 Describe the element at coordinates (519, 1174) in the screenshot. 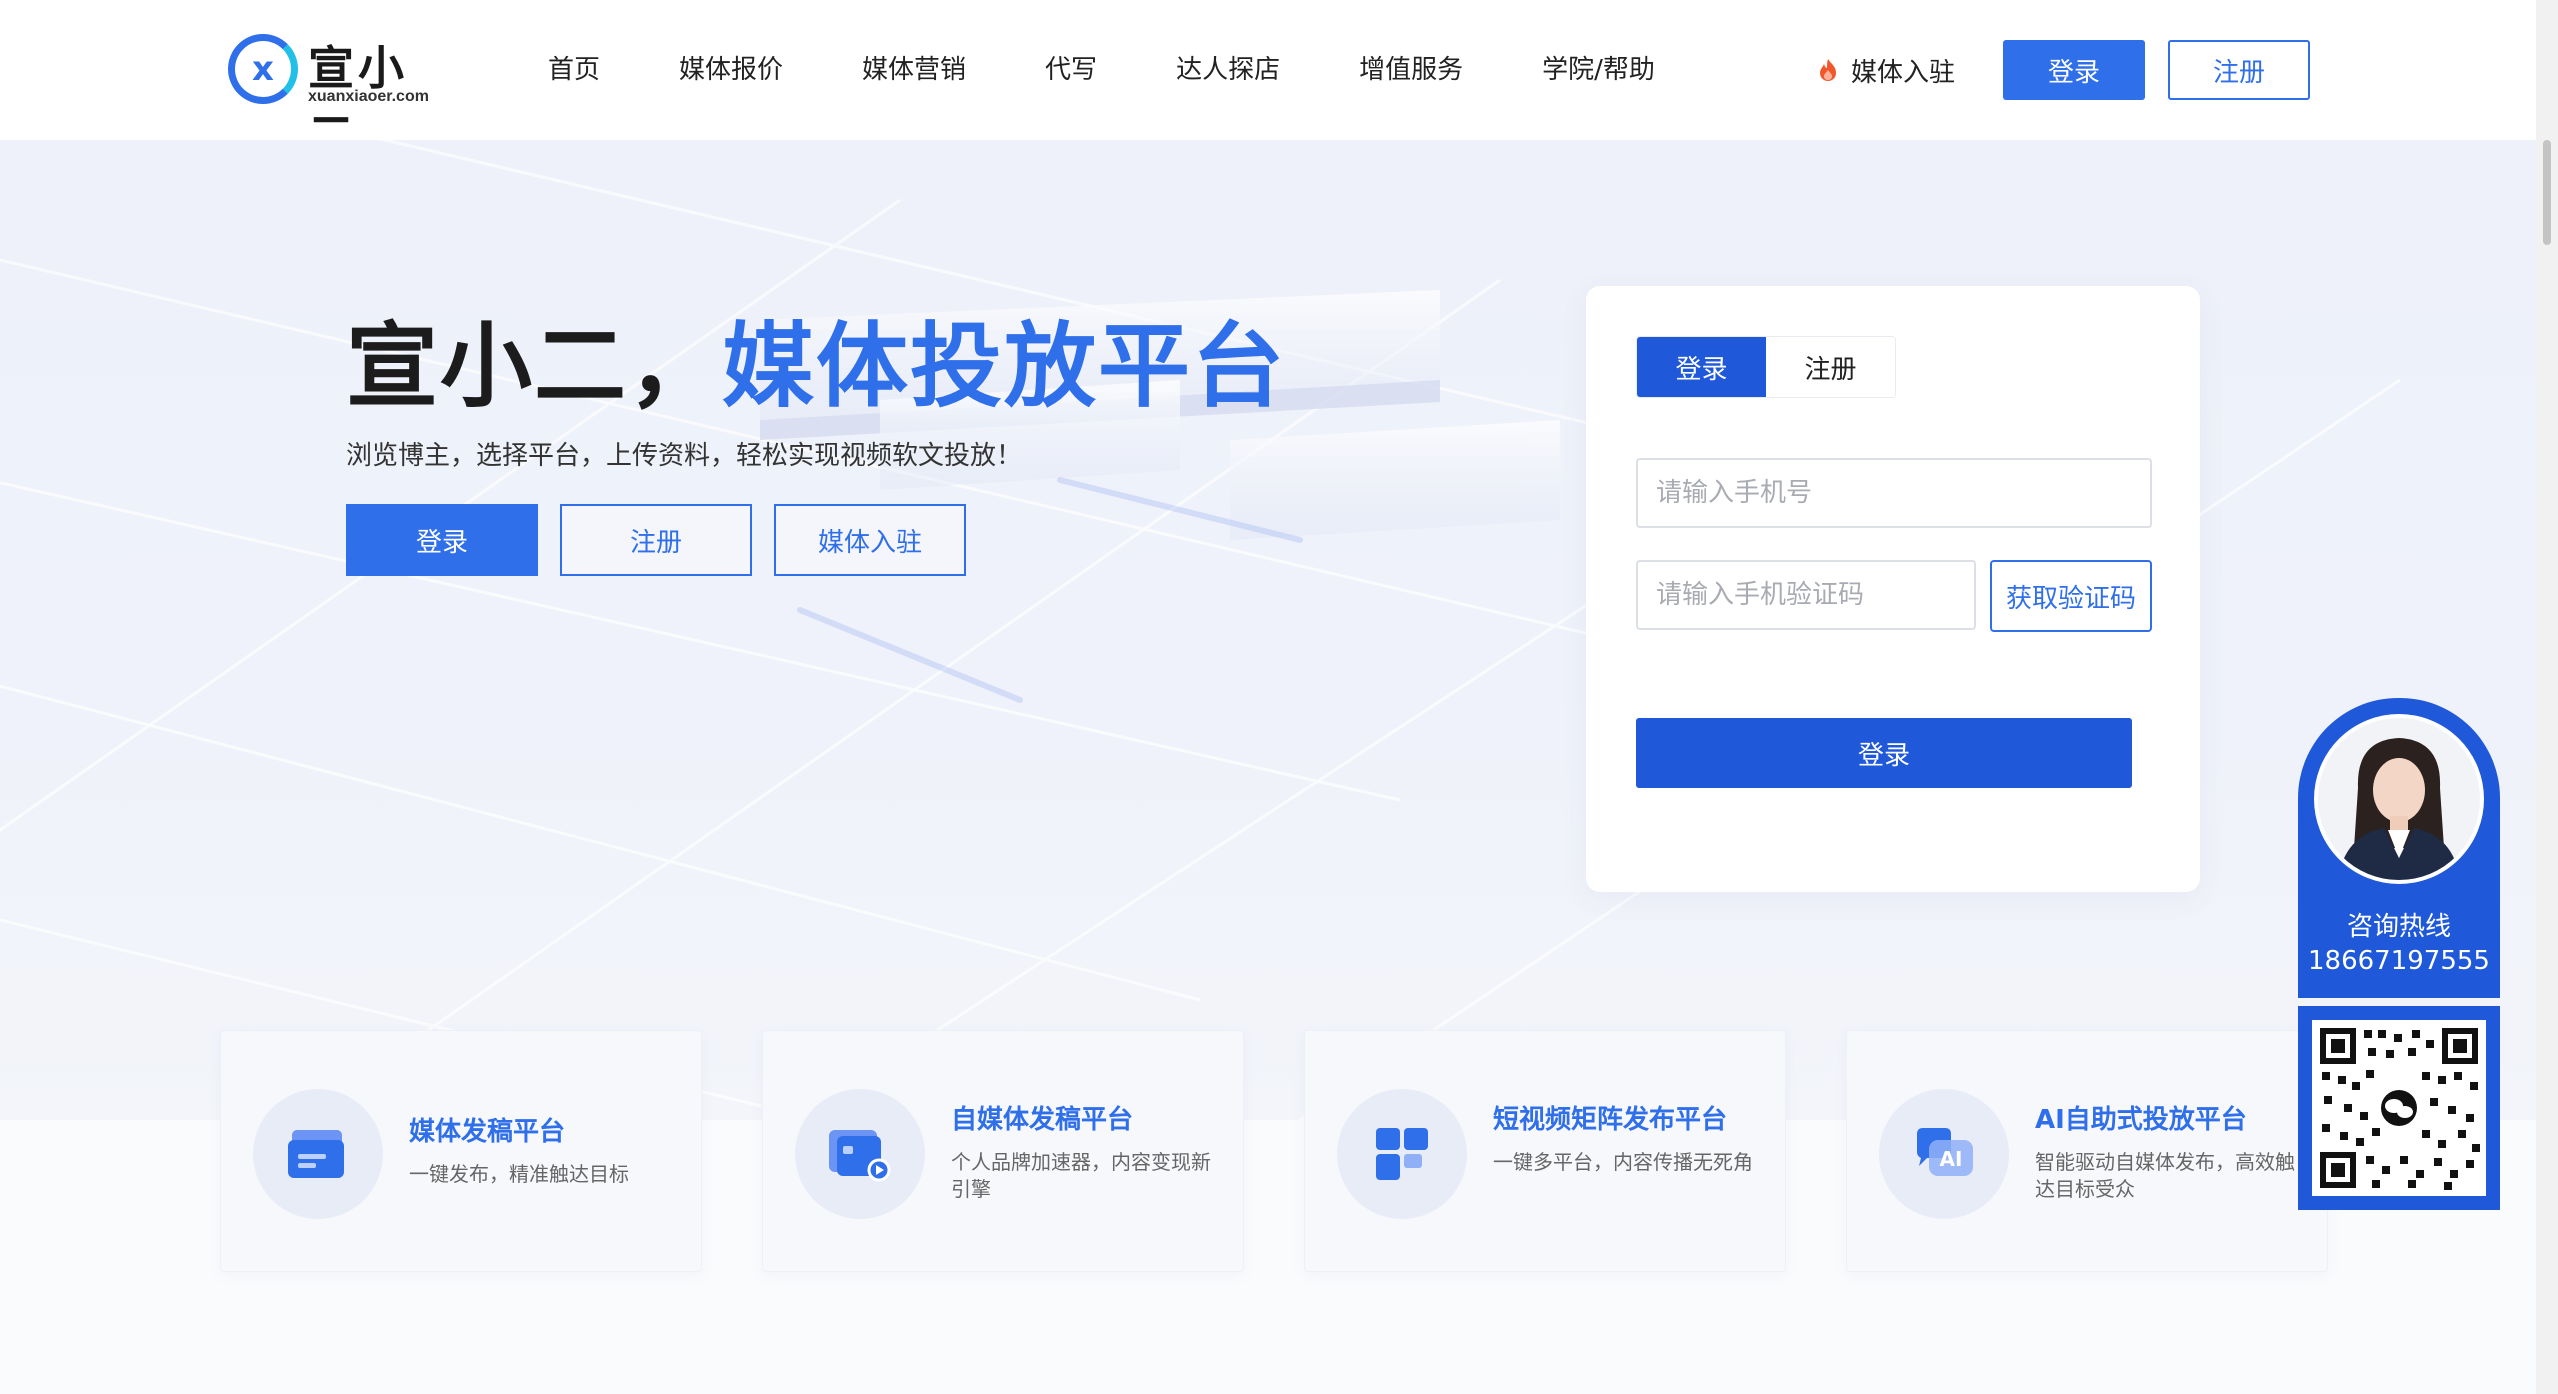

I see `feature-desc: 一键发布，精准触达目标` at that location.